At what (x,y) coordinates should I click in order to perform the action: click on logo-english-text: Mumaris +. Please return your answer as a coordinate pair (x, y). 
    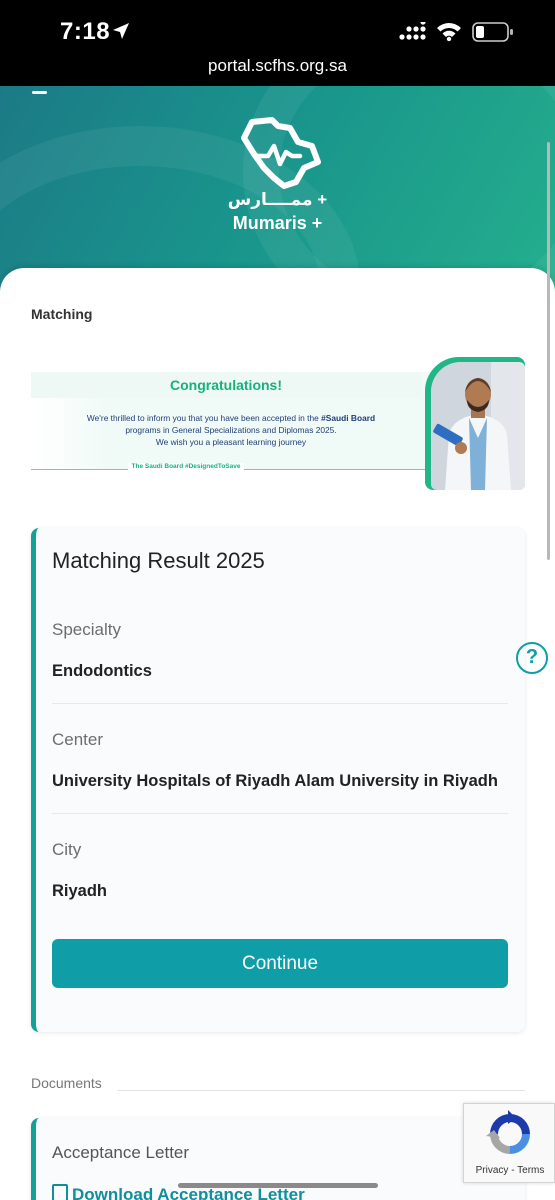
    Looking at the image, I should click on (277, 223).